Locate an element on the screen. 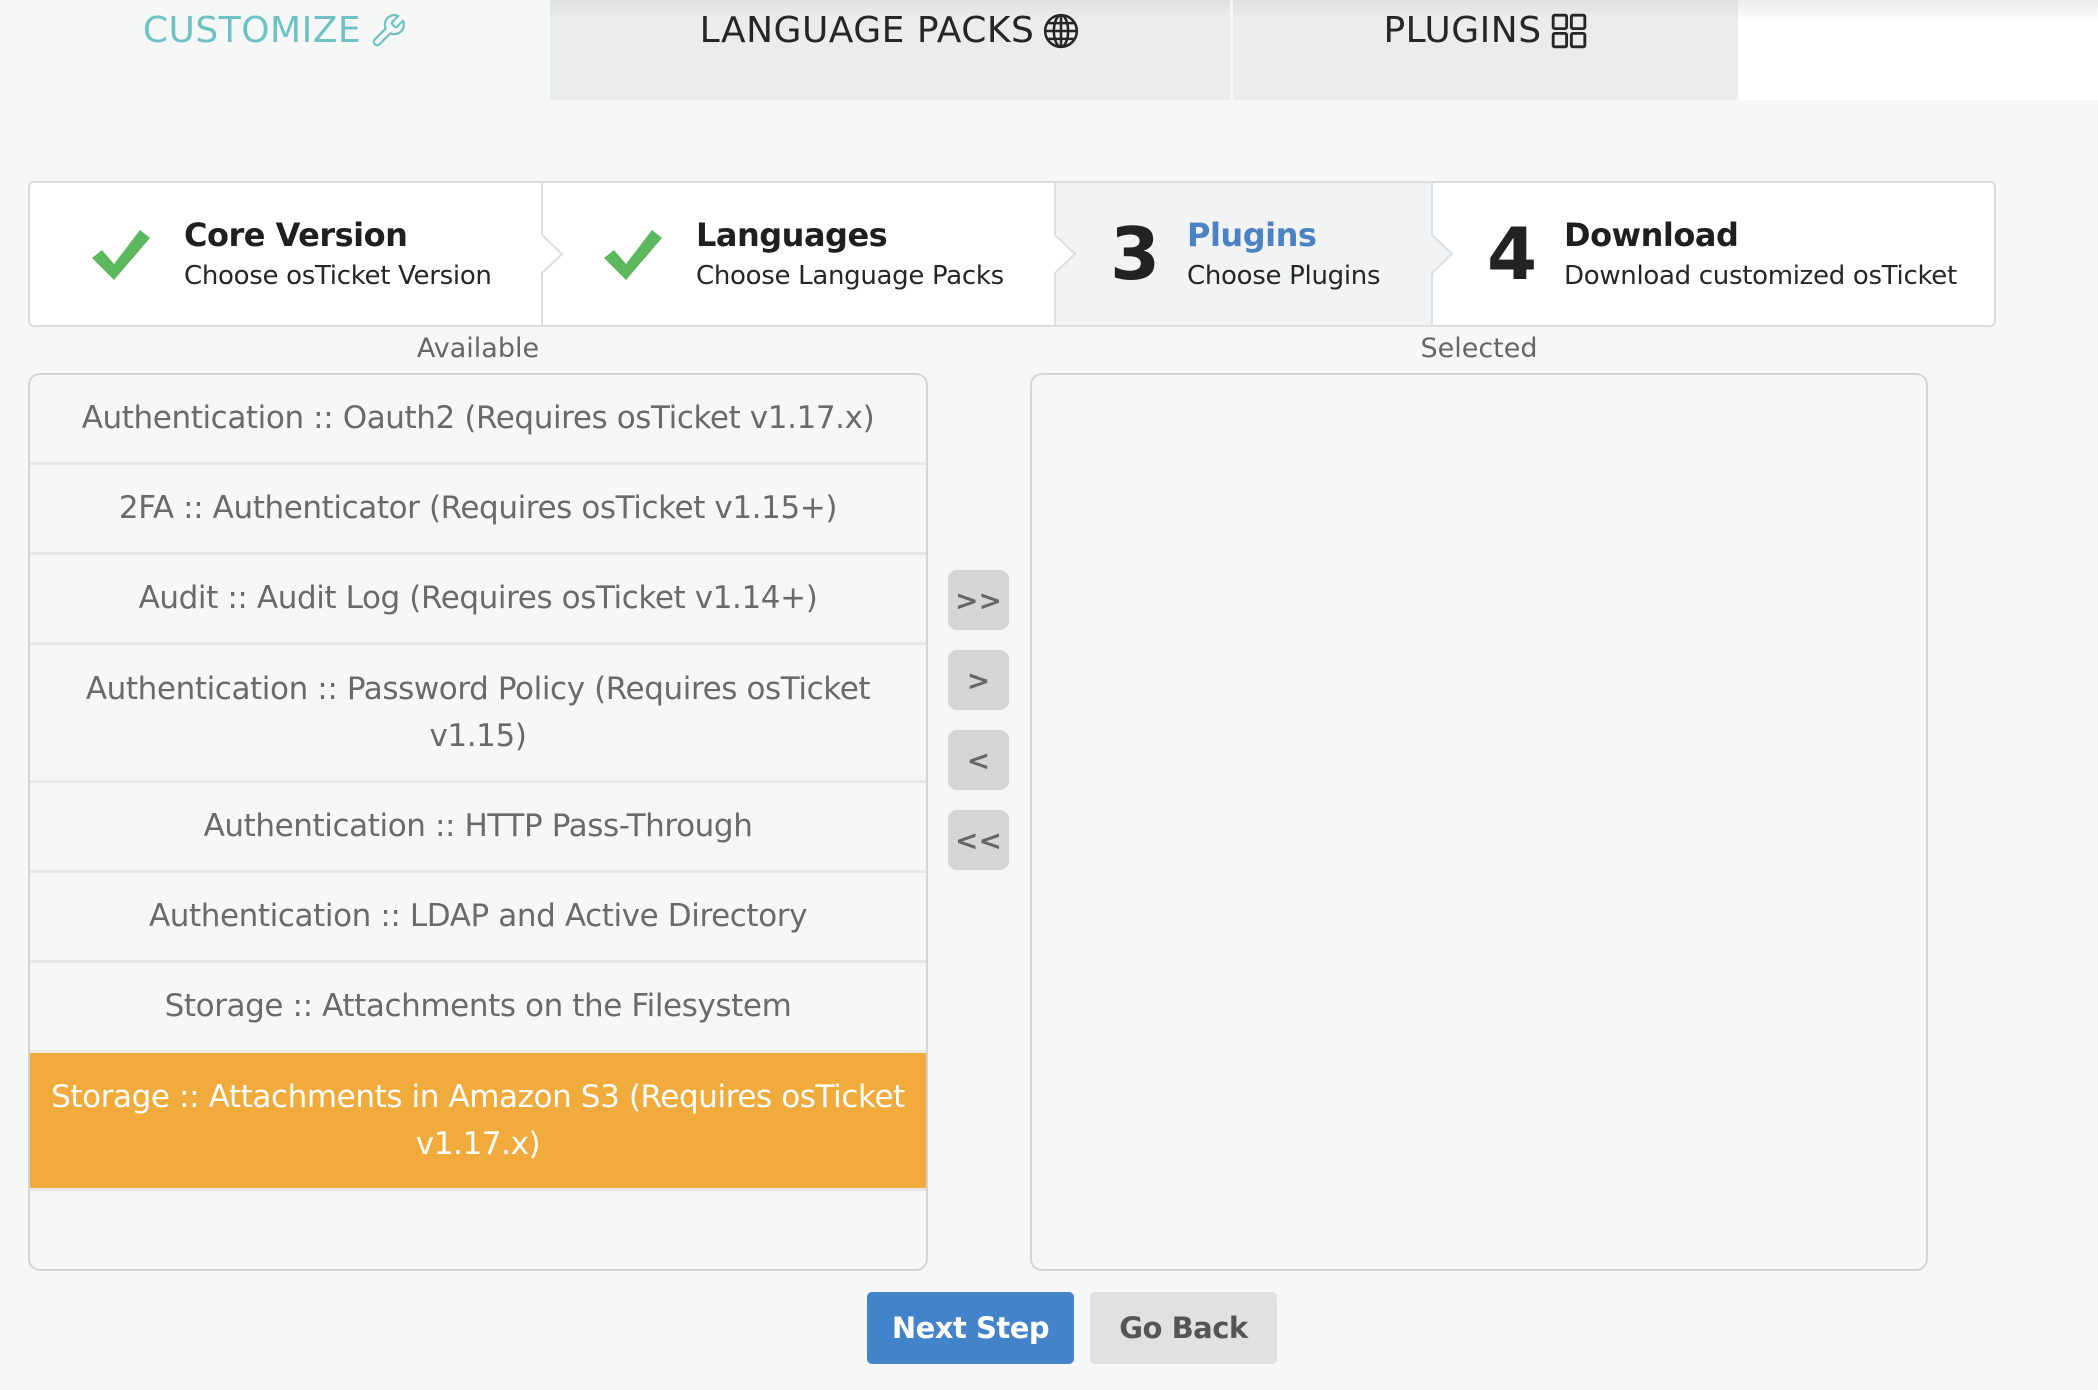 The image size is (2098, 1390). tab-customize-label: CUSTOMIZE is located at coordinates (252, 30).